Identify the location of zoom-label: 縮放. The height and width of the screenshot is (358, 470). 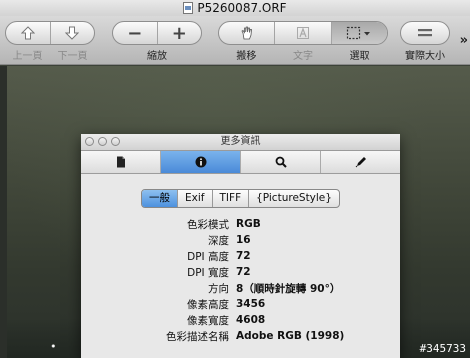
(157, 56).